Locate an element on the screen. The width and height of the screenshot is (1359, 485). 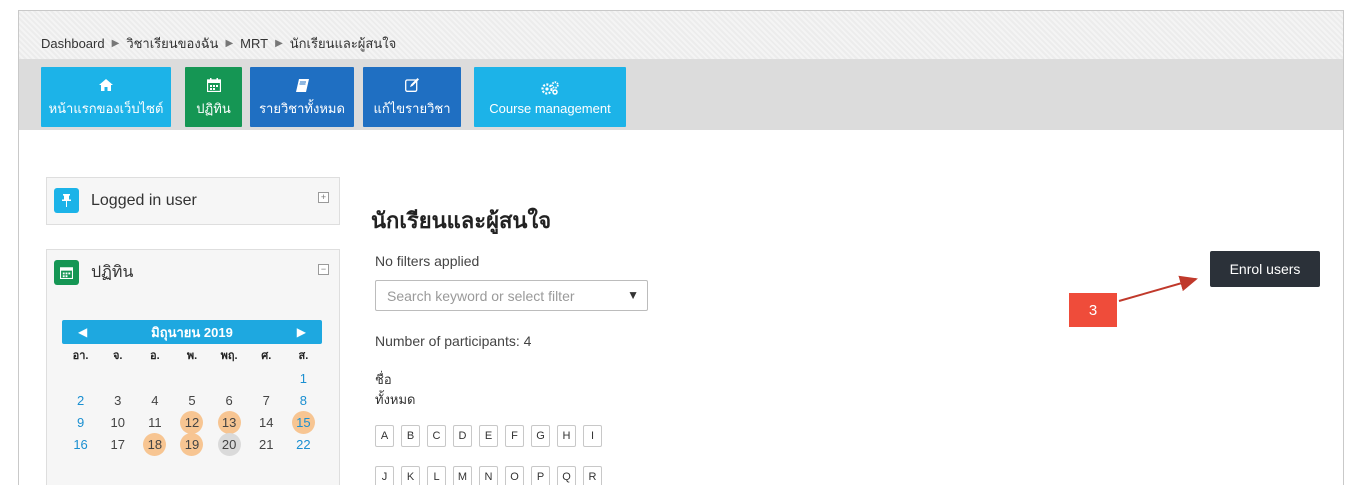
annotation-arrow is located at coordinates (1158, 288).